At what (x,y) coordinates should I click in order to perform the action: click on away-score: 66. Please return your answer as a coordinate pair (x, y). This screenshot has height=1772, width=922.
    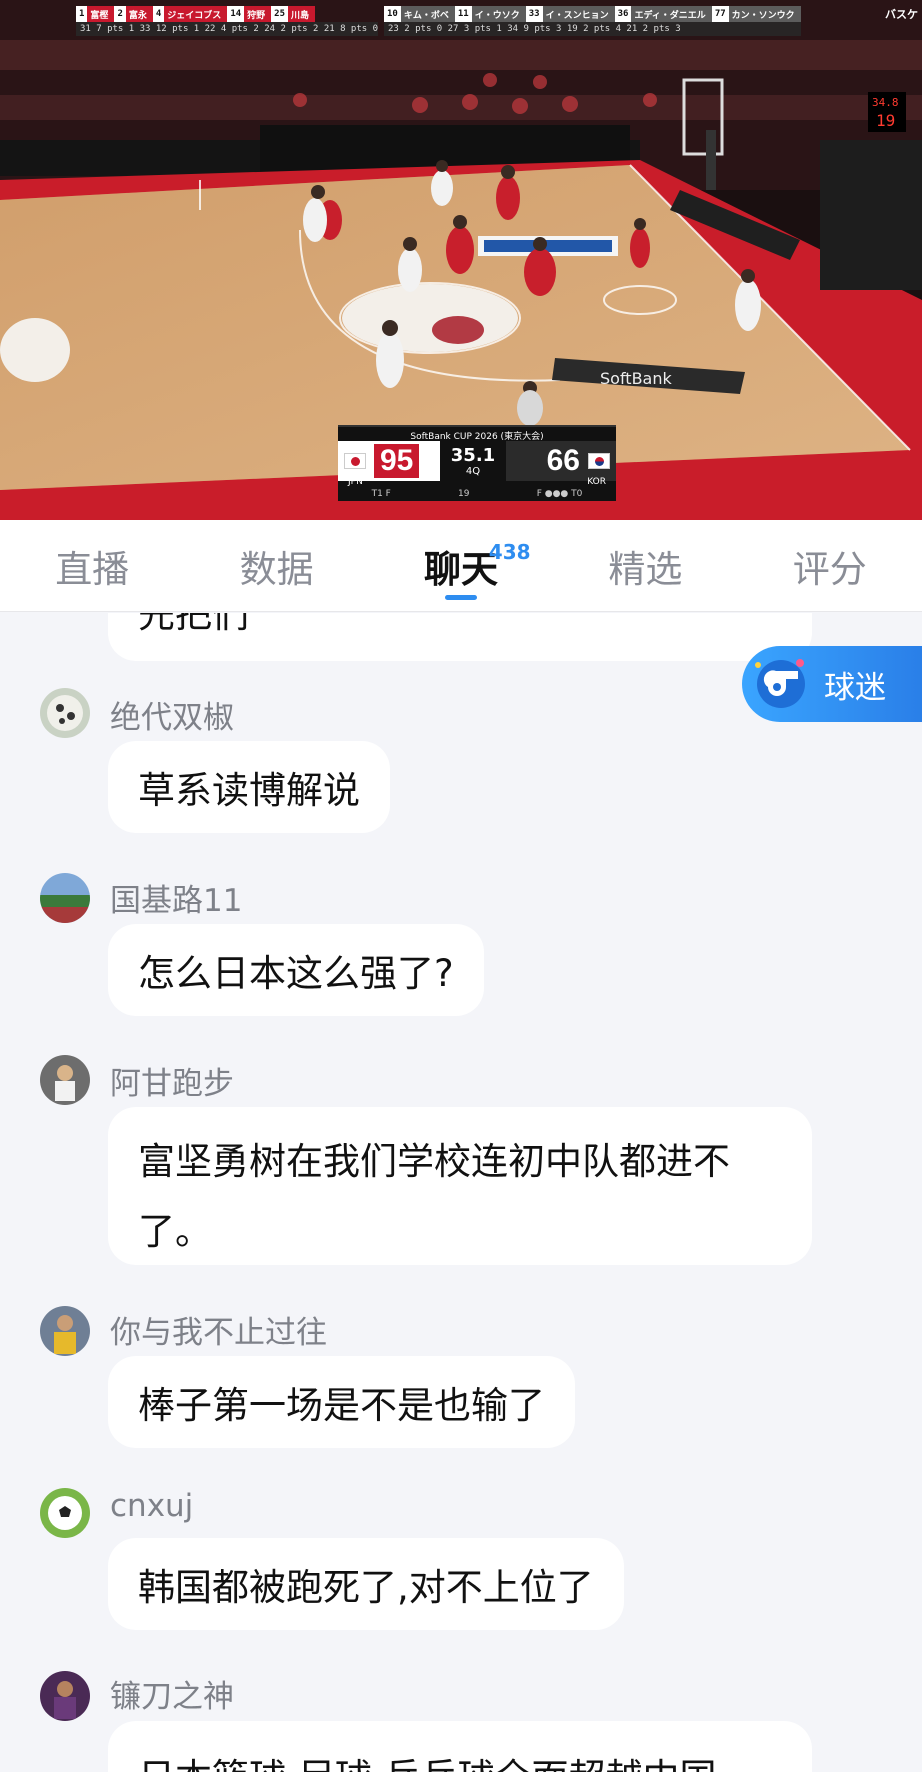
    Looking at the image, I should click on (563, 460).